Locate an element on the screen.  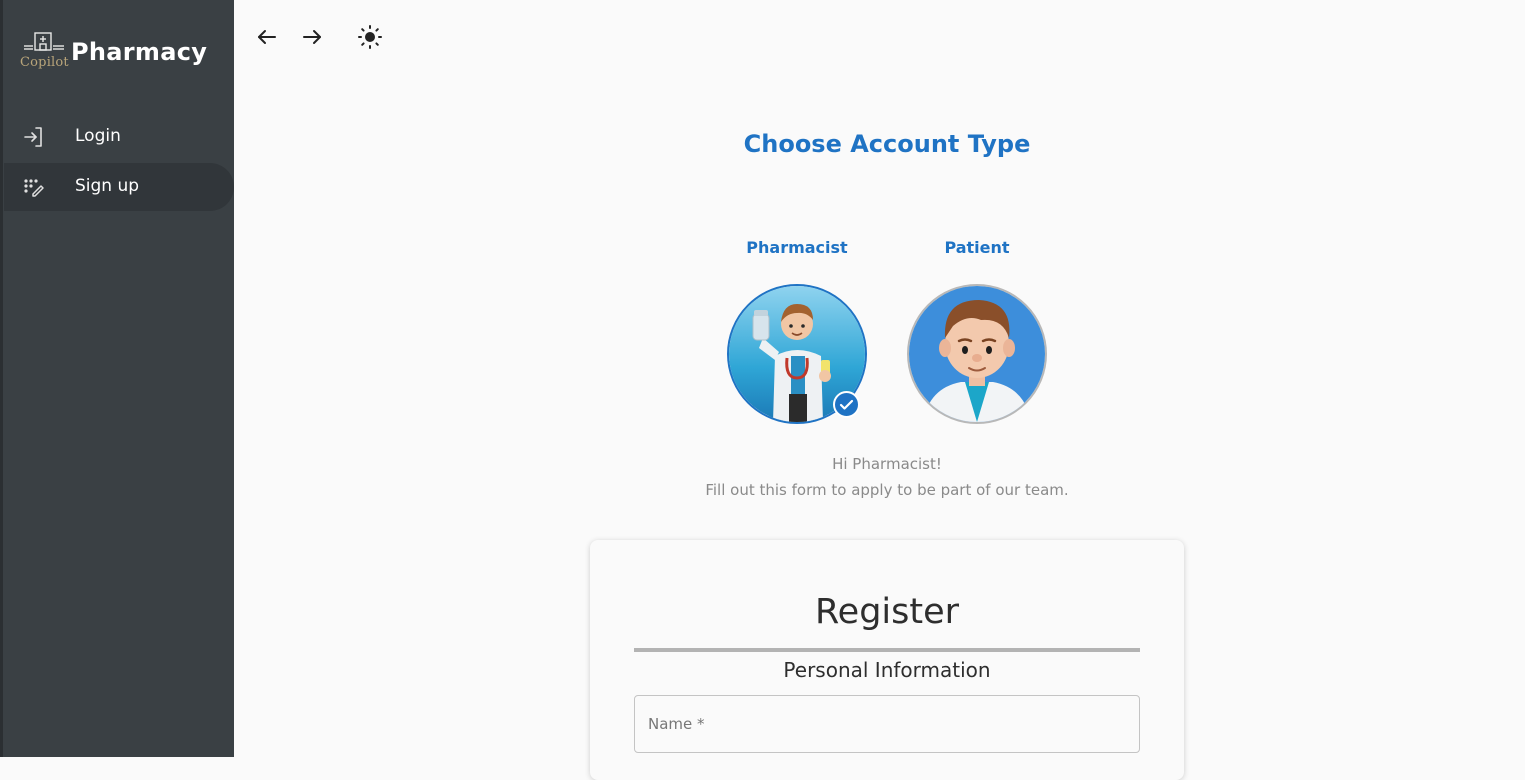
account-type-label-patient: Patient is located at coordinates (977, 247).